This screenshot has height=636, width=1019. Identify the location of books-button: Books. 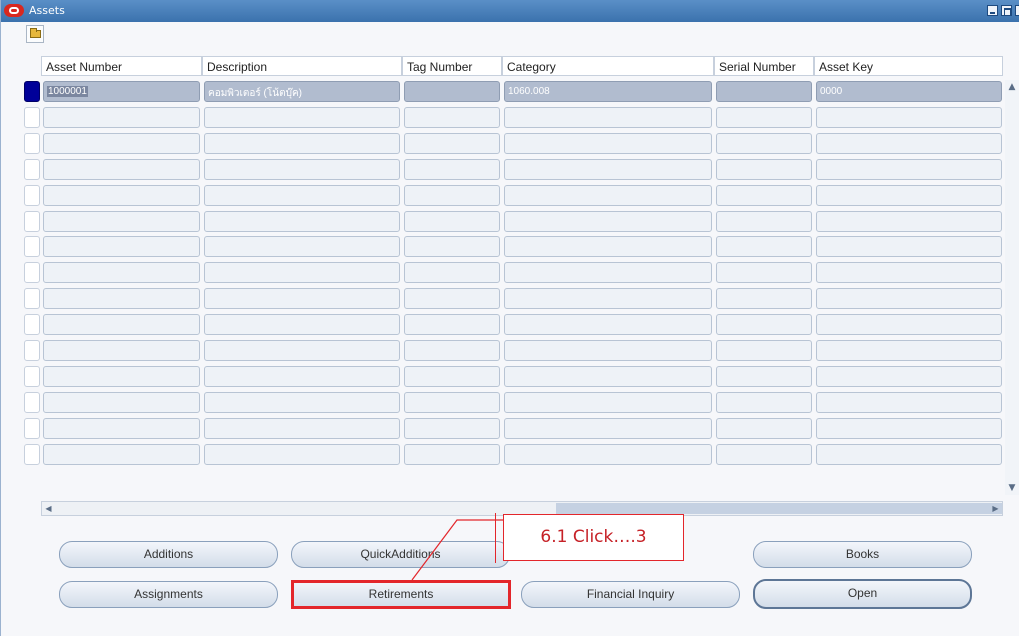
(862, 554).